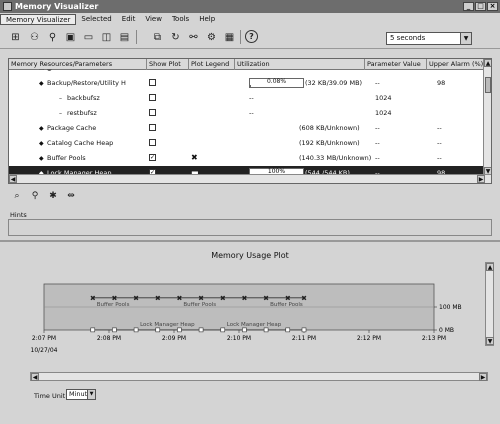 This screenshot has width=500, height=424. Describe the element at coordinates (247, 98) in the screenshot. I see `table-row: – backbufsz -- 1024` at that location.